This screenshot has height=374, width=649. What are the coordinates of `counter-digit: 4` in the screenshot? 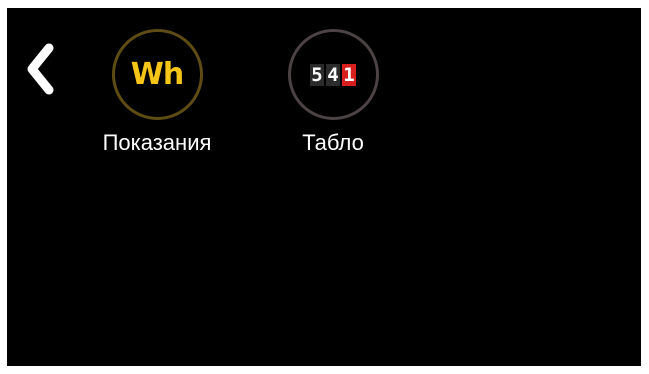 It's located at (333, 74).